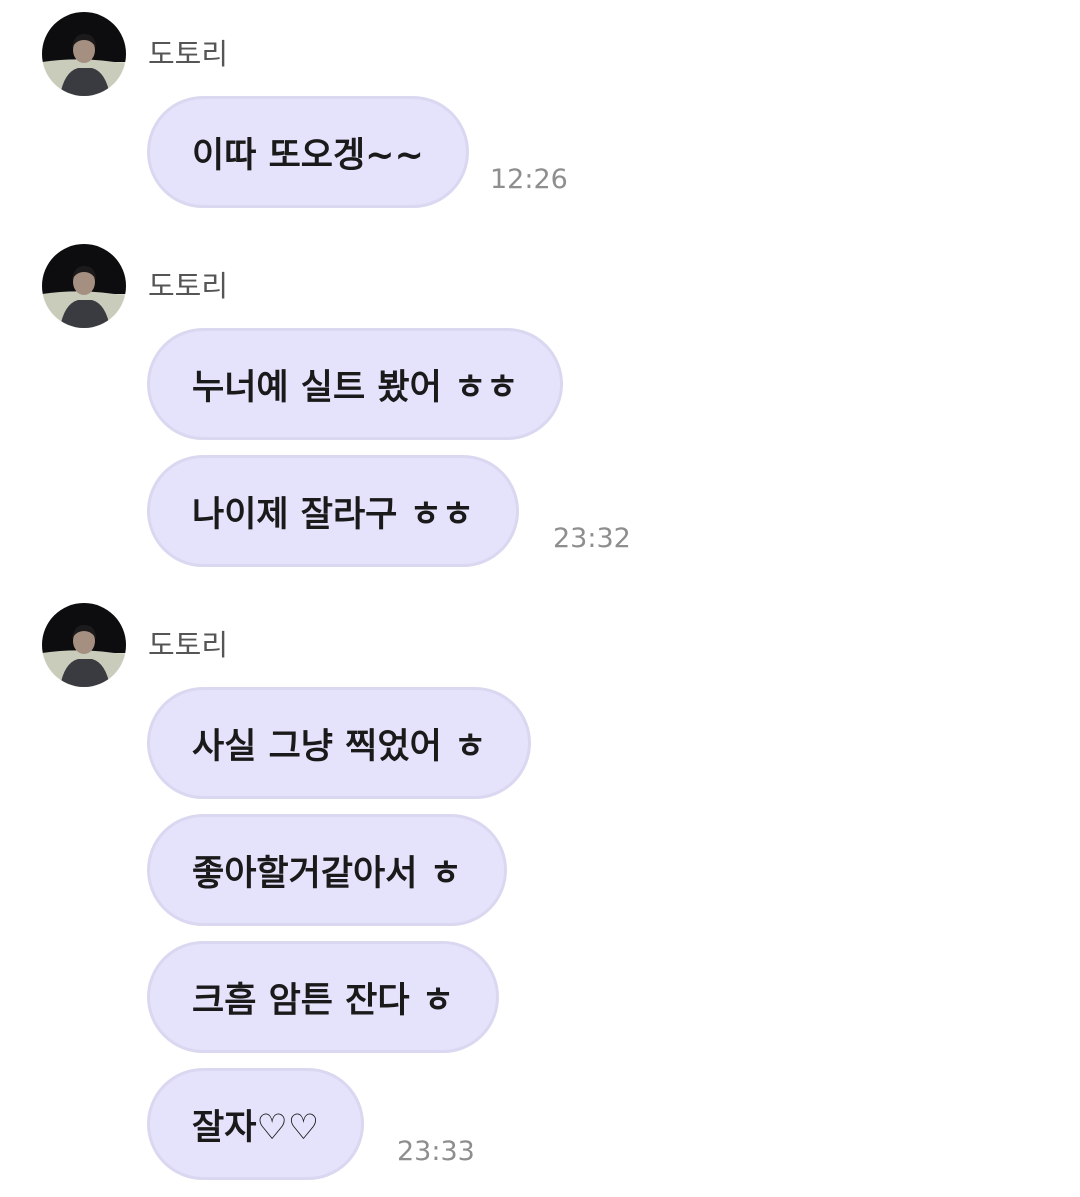 Image resolution: width=1080 pixels, height=1197 pixels. What do you see at coordinates (327, 870) in the screenshot?
I see `message-bubble: 좋아할거같아서 ㅎ` at bounding box center [327, 870].